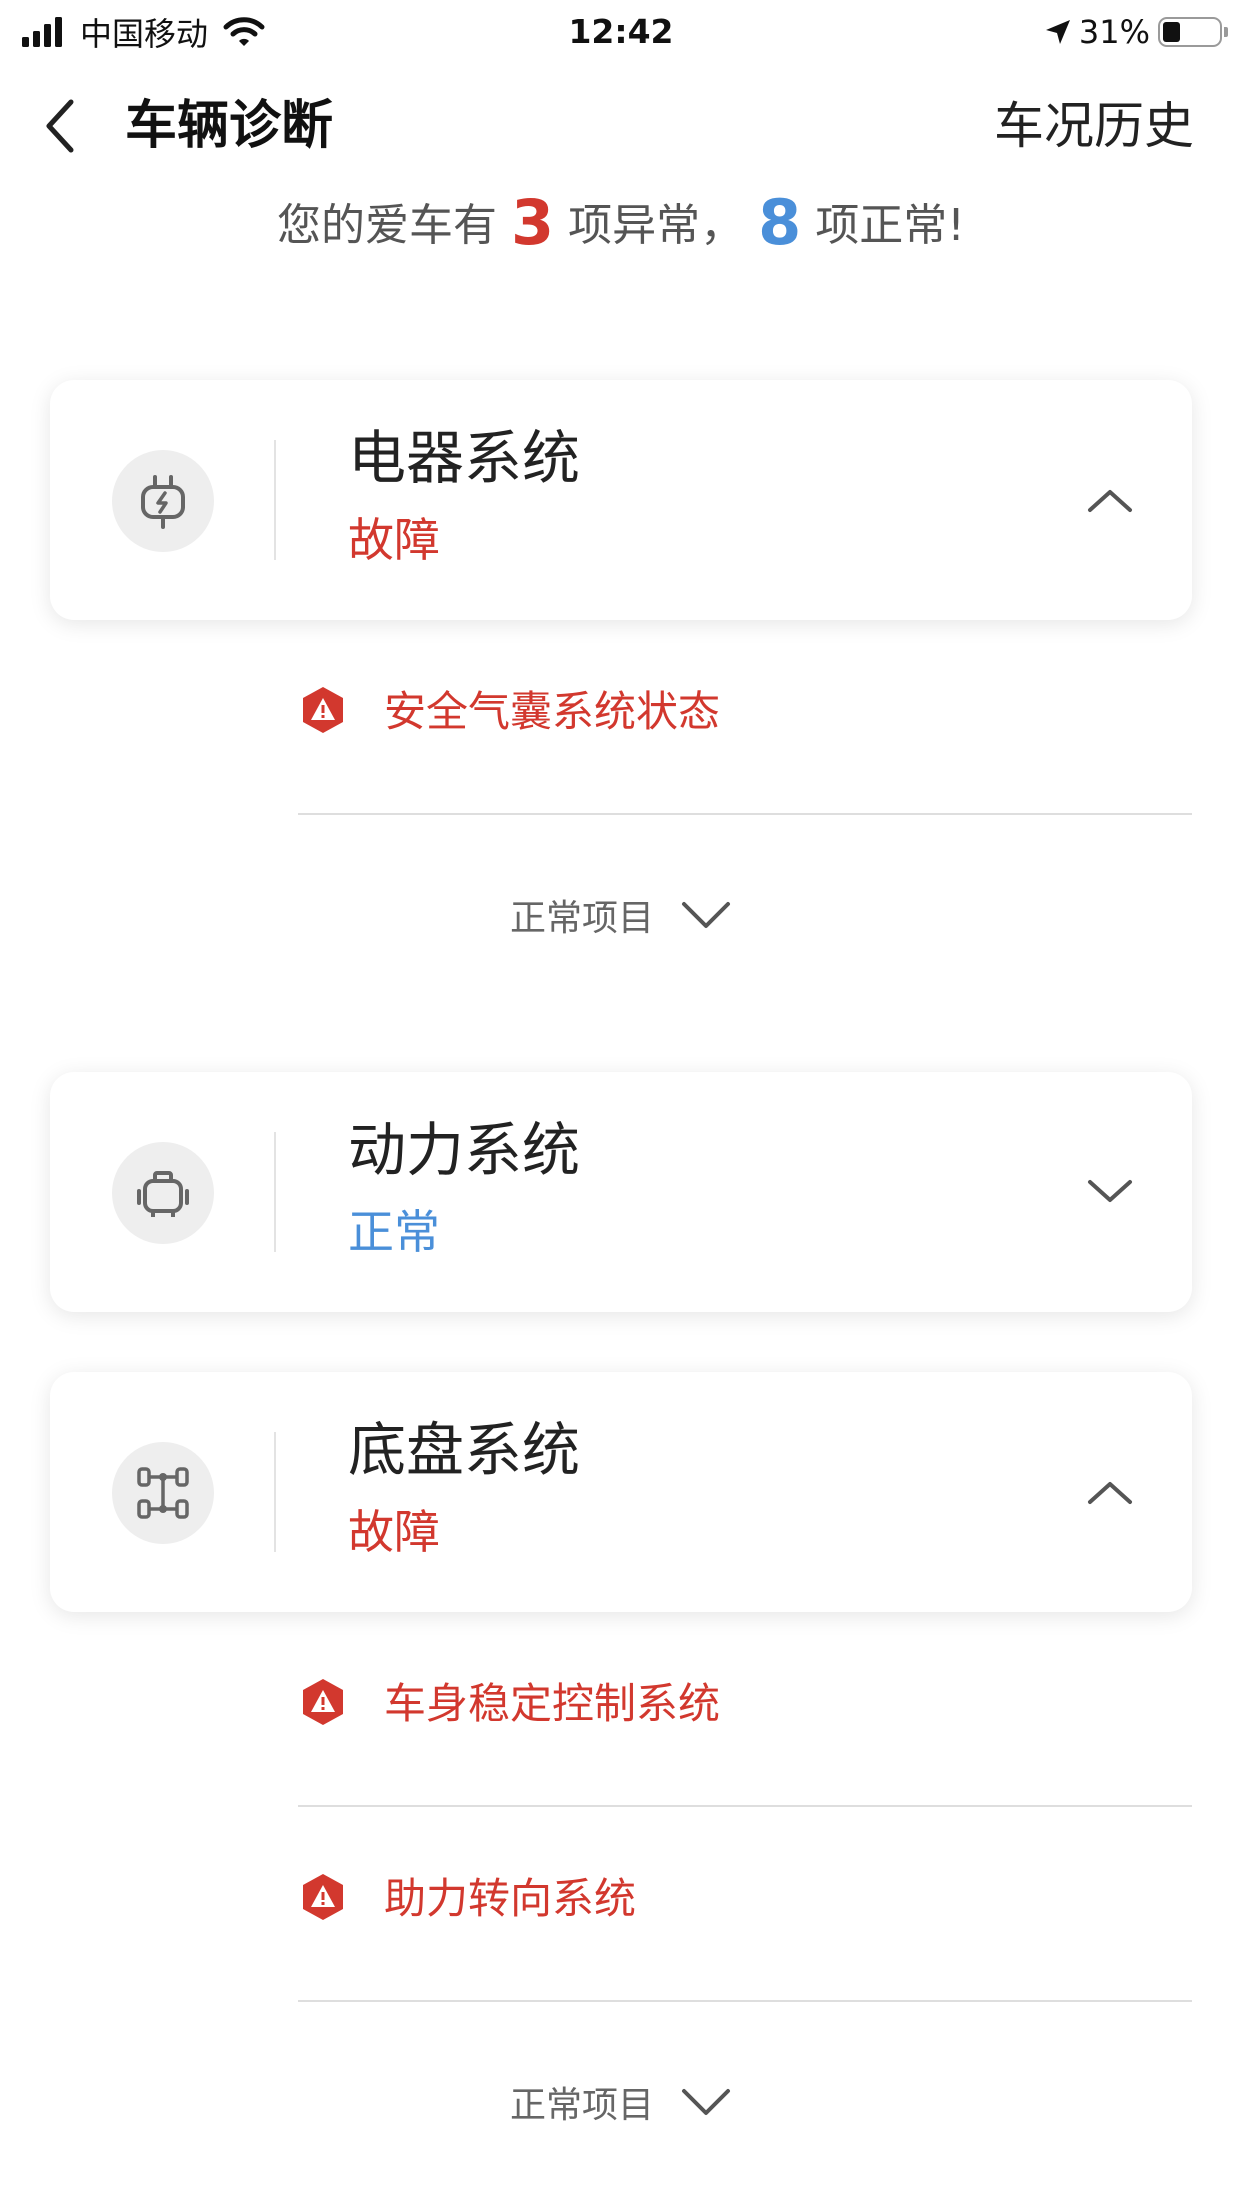 Image resolution: width=1242 pixels, height=2208 pixels. What do you see at coordinates (464, 1150) in the screenshot?
I see `system-name: 动力系统` at bounding box center [464, 1150].